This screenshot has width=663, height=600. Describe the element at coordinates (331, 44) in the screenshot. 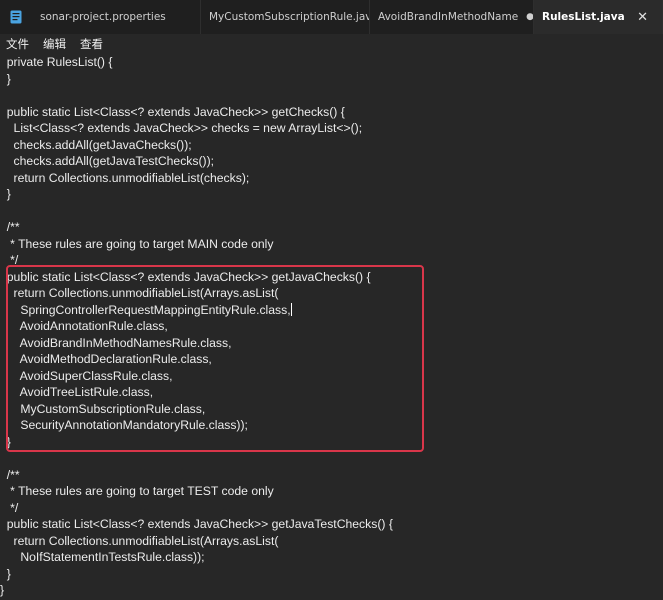

I see `menu-bar: 文件 编辑 查看` at that location.